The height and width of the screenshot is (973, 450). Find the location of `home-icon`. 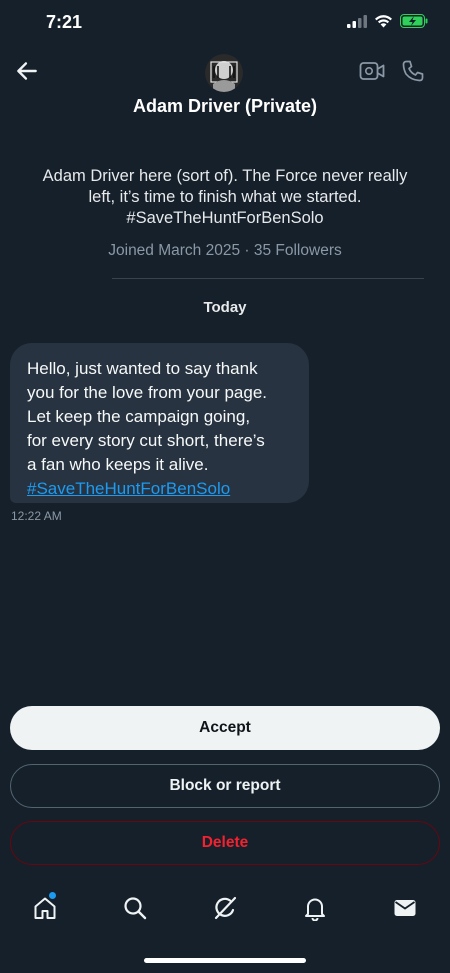

home-icon is located at coordinates (45, 908).